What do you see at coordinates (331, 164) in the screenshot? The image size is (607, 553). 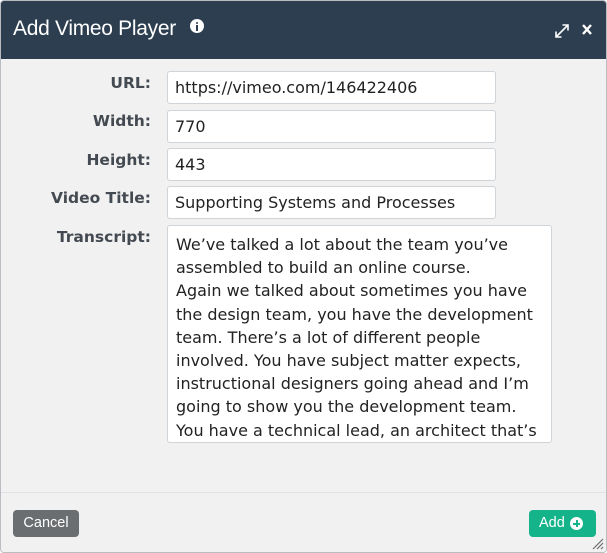 I see `height-field` at bounding box center [331, 164].